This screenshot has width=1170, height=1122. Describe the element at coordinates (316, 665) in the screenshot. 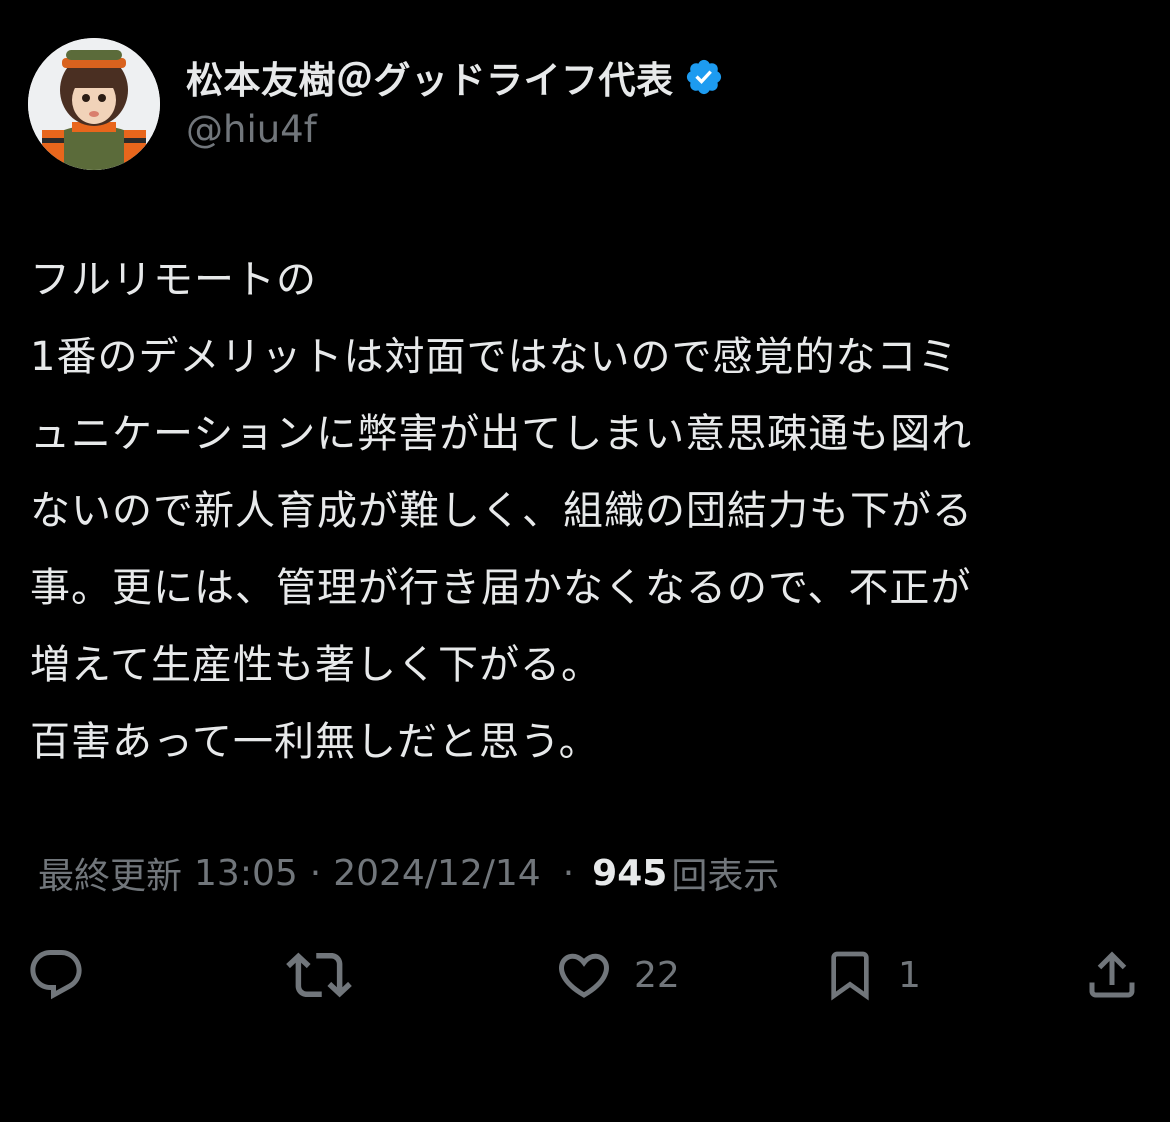

I see `tweet-text-line: 増えて生産性も著しく下がる。` at that location.